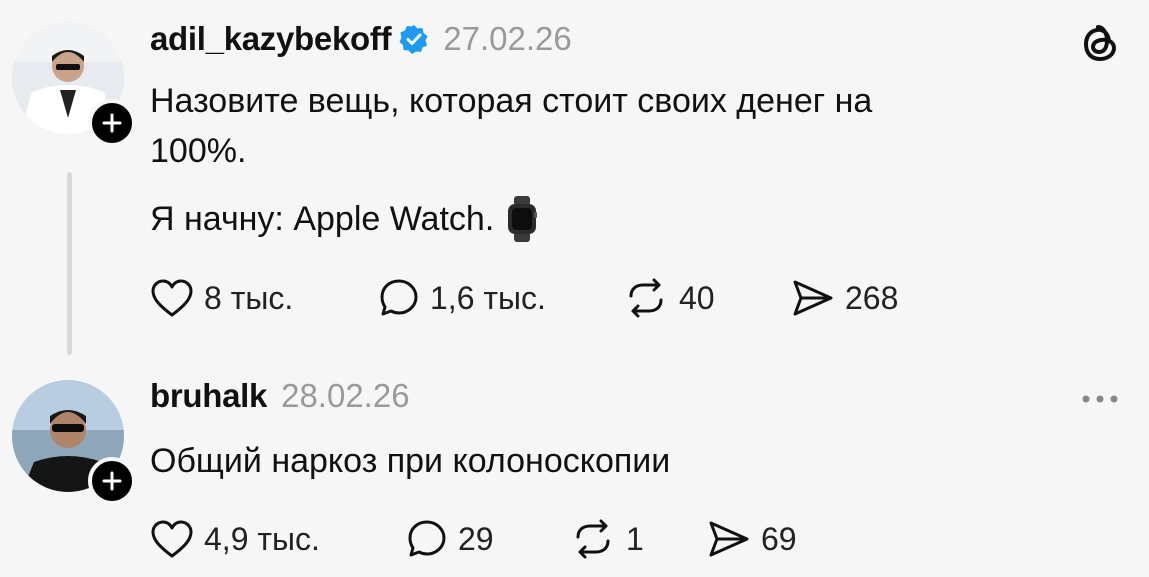 Image resolution: width=1149 pixels, height=577 pixels. What do you see at coordinates (413, 39) in the screenshot?
I see `verified-badge-icon` at bounding box center [413, 39].